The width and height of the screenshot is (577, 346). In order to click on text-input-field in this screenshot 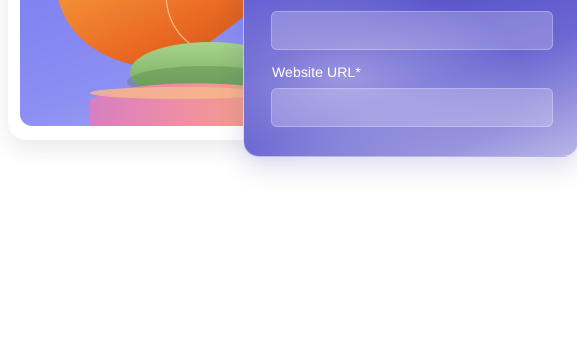, I will do `click(412, 30)`.